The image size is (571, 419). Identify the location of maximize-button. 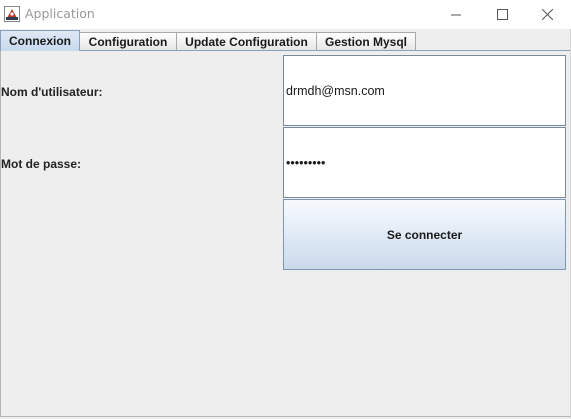
(502, 14).